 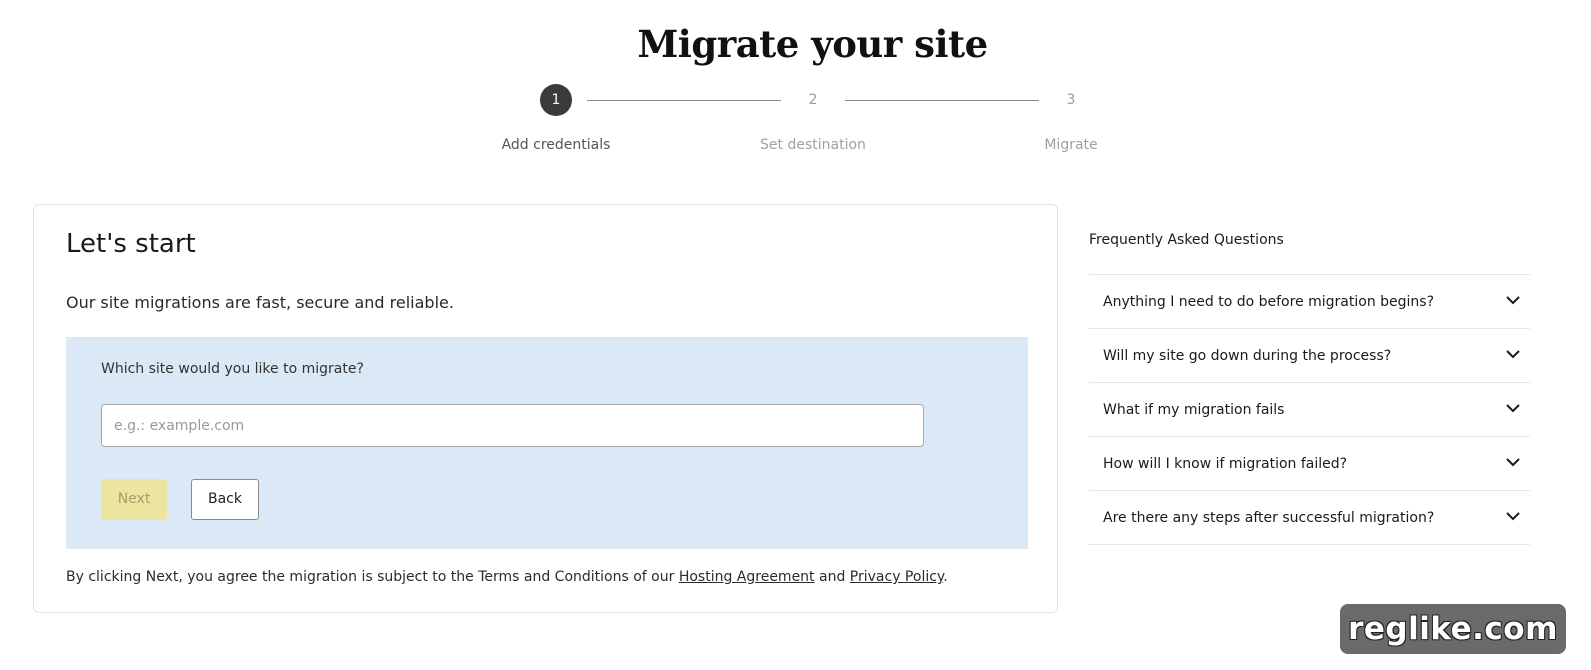 I want to click on step-1-label: Add credentials, so click(x=556, y=145).